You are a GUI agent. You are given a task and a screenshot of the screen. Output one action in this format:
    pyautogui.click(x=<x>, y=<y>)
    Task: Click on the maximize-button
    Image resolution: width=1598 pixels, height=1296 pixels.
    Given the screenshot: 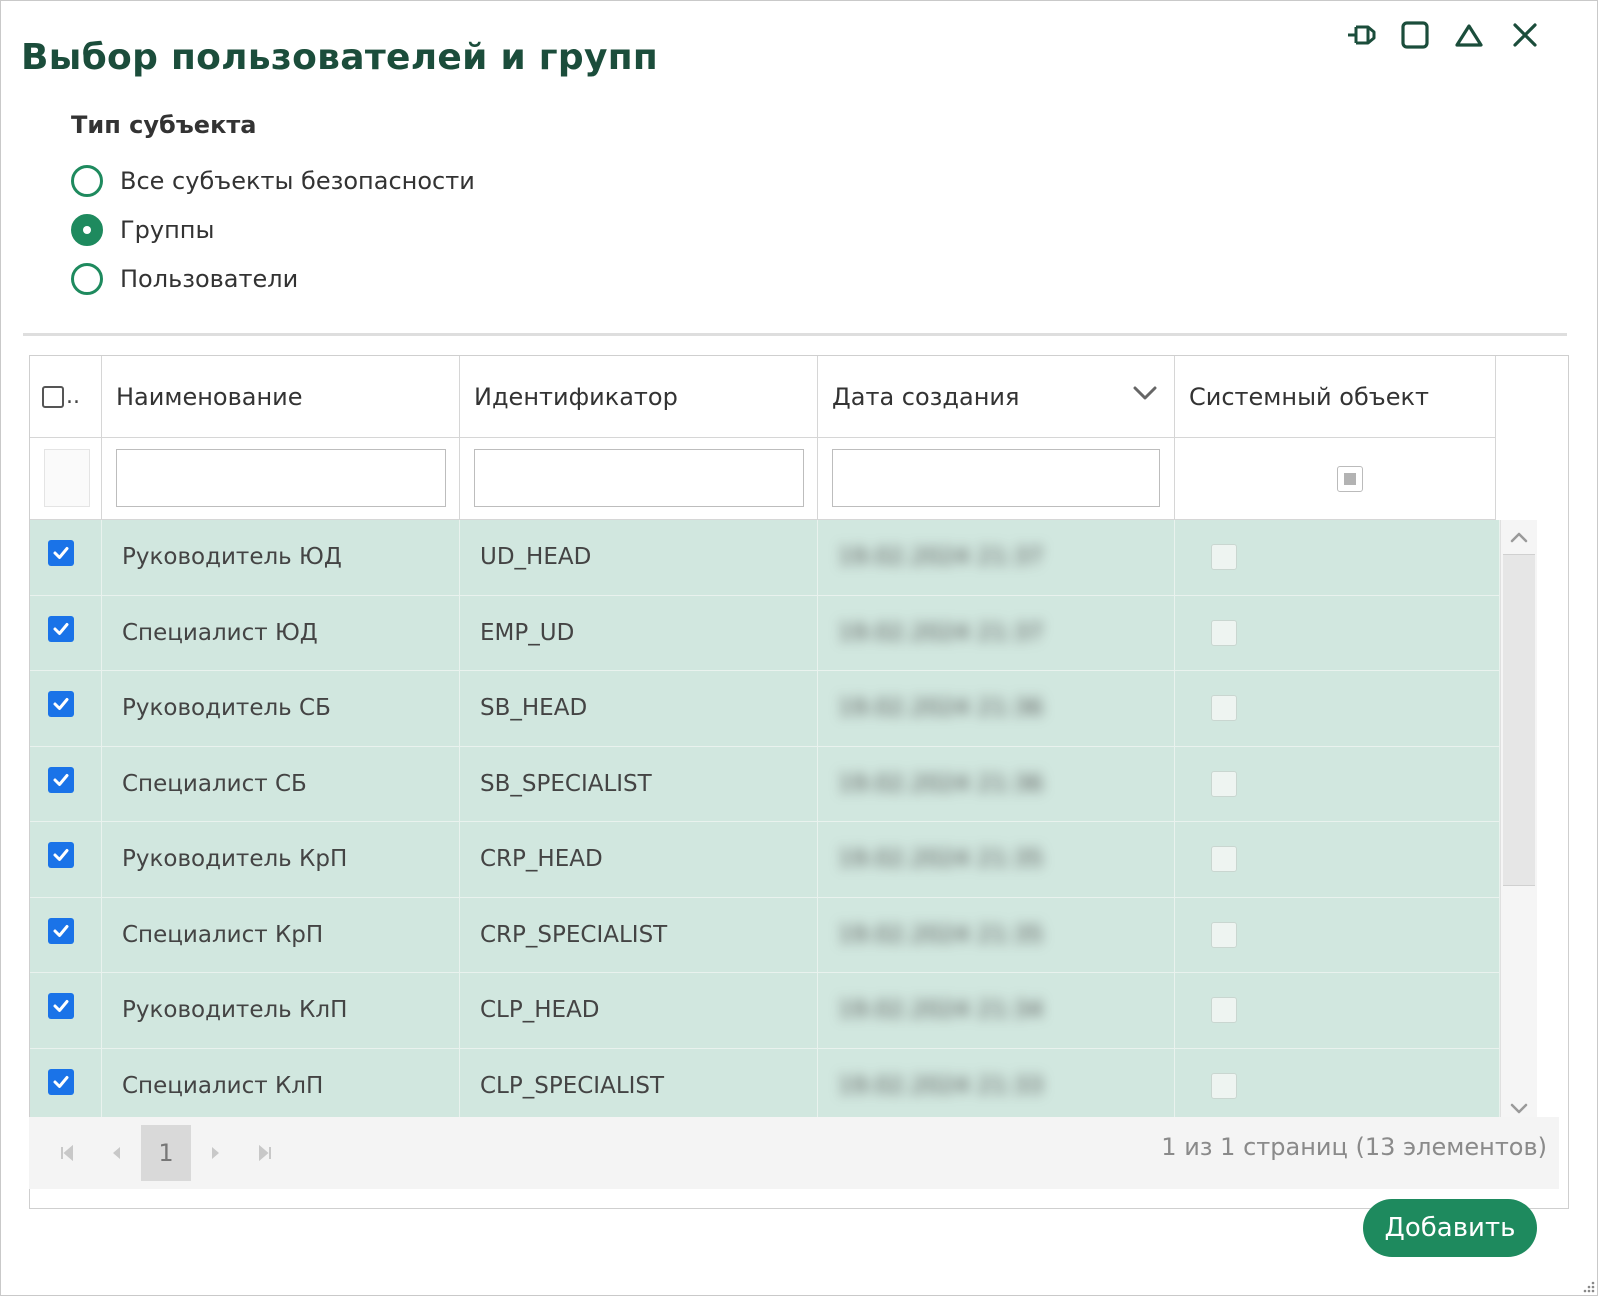 What is the action you would take?
    pyautogui.click(x=1415, y=35)
    